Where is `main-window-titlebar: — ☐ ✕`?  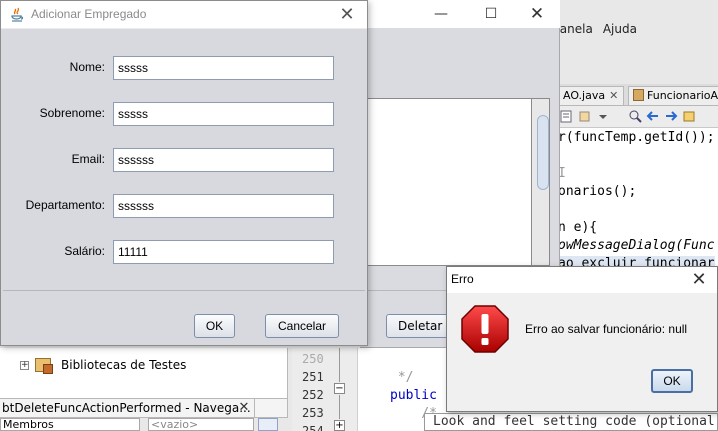 main-window-titlebar: — ☐ ✕ is located at coordinates (460, 14).